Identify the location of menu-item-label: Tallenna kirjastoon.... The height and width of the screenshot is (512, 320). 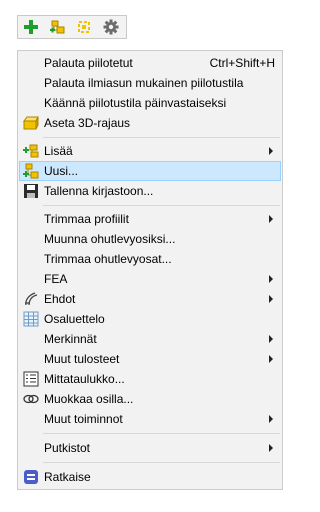
(99, 191).